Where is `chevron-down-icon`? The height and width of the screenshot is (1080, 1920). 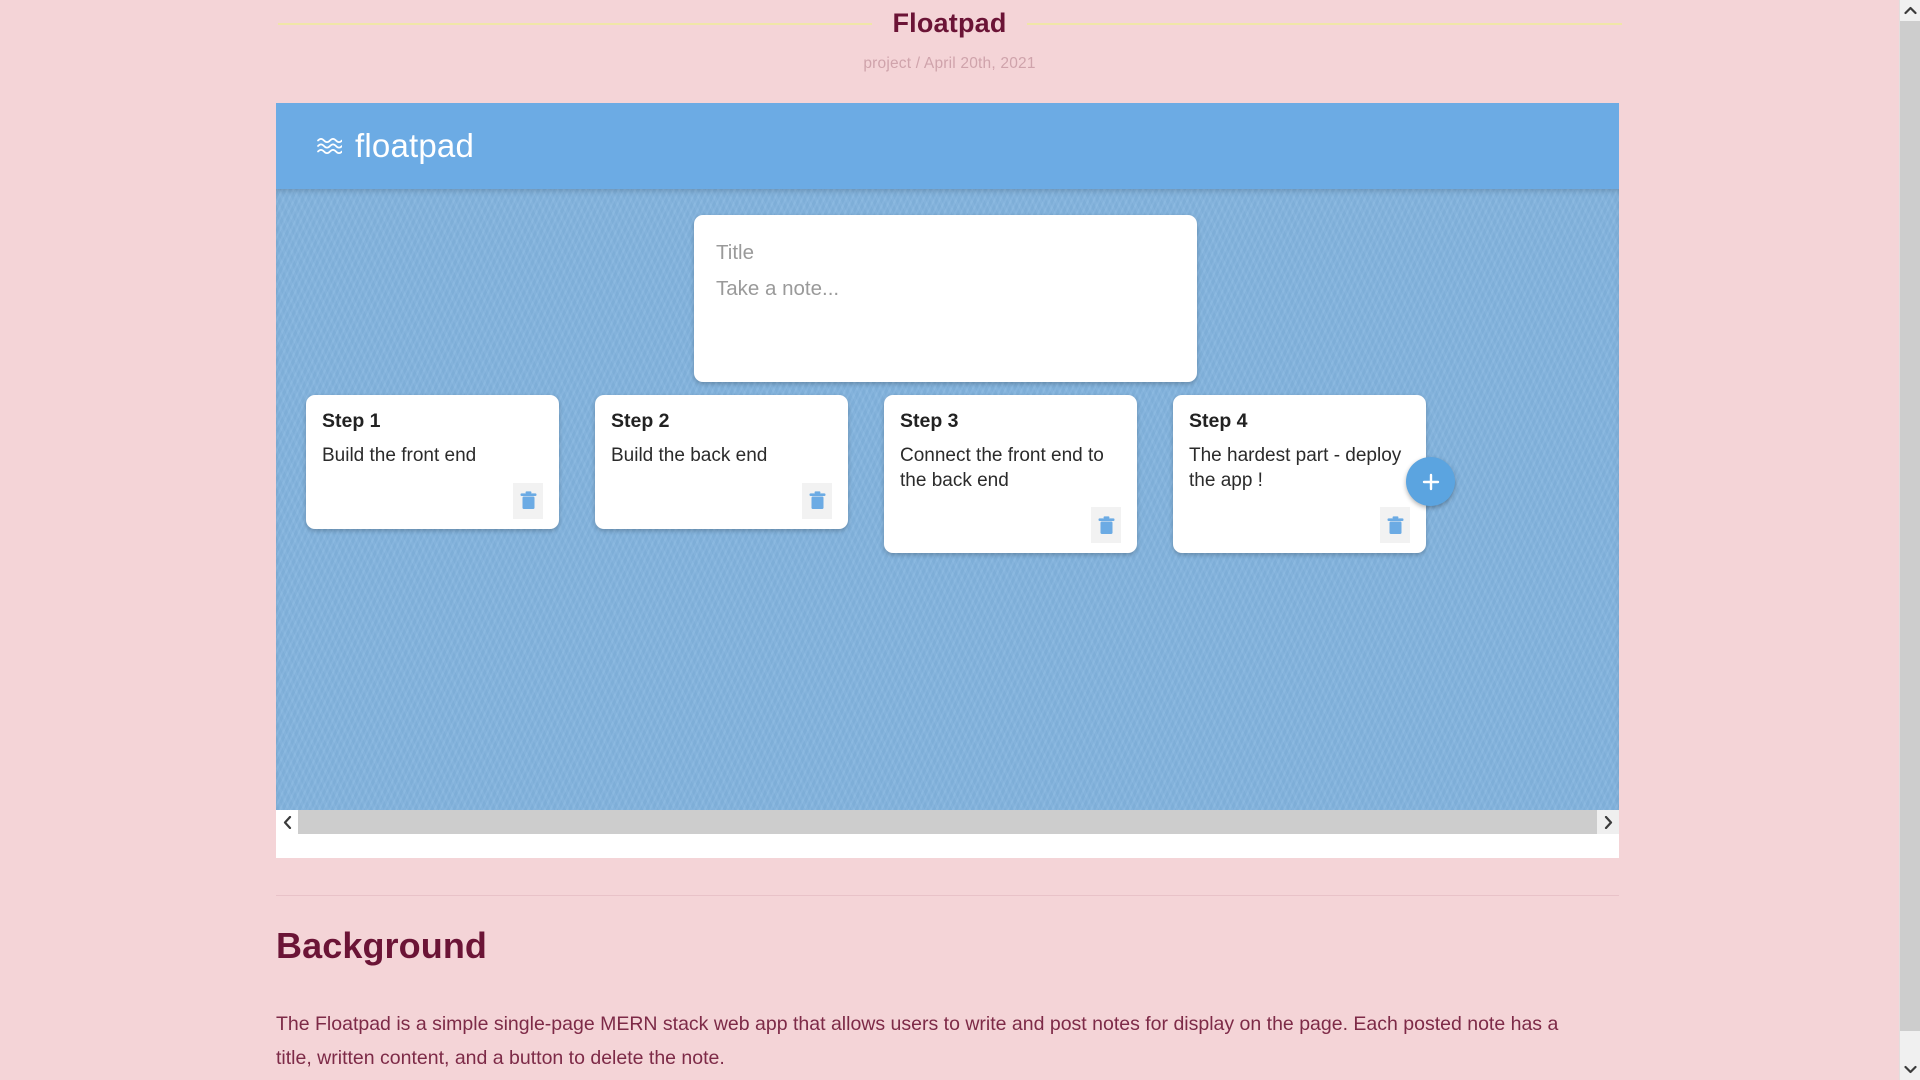
chevron-down-icon is located at coordinates (1910, 1069).